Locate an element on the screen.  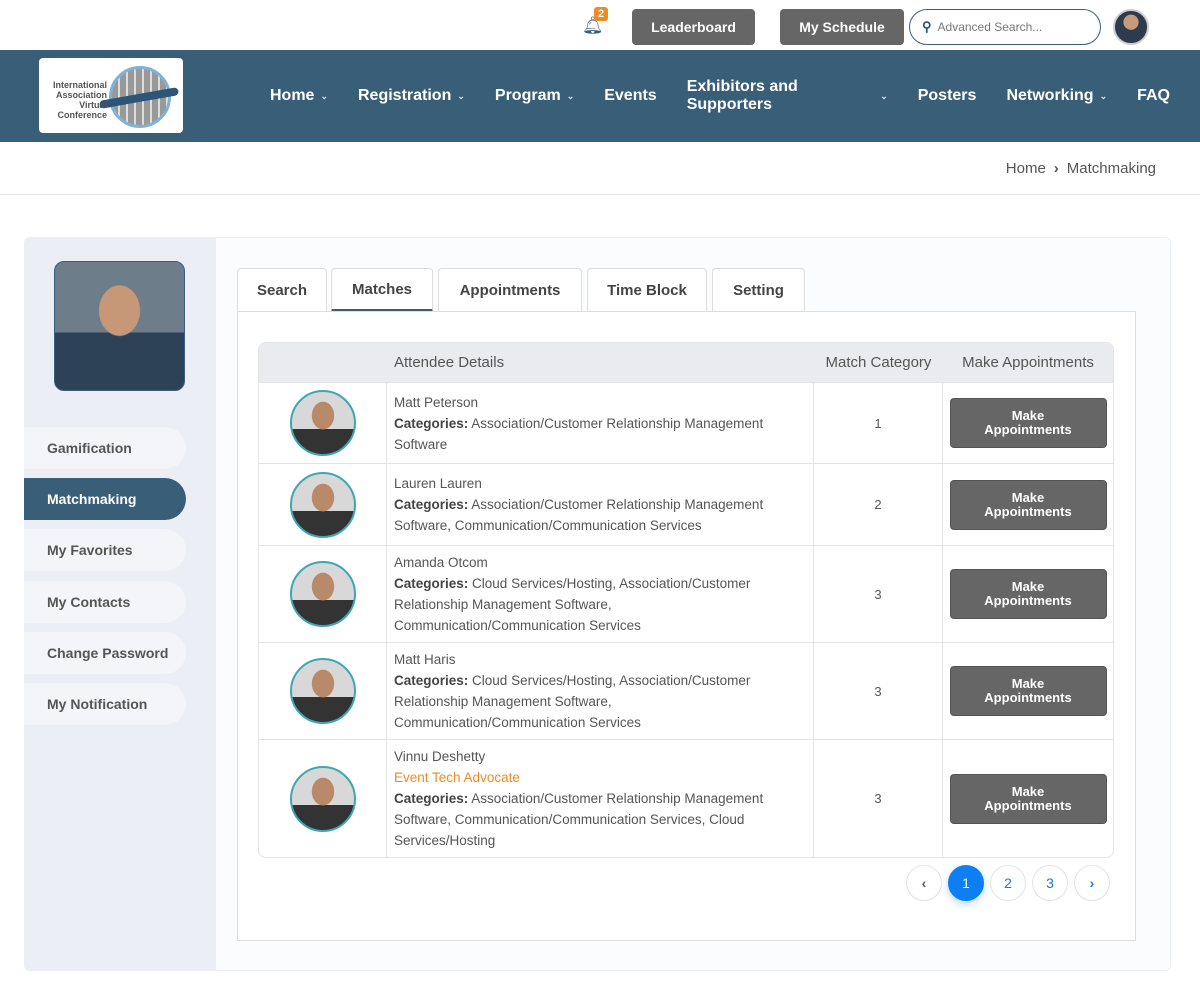
nav-label: Events is located at coordinates (630, 95).